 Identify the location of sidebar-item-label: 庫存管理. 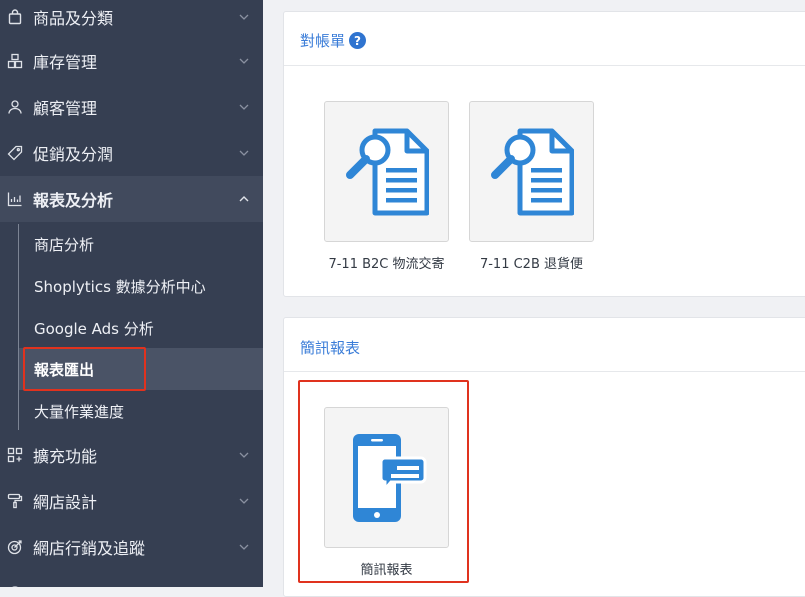
(65, 62).